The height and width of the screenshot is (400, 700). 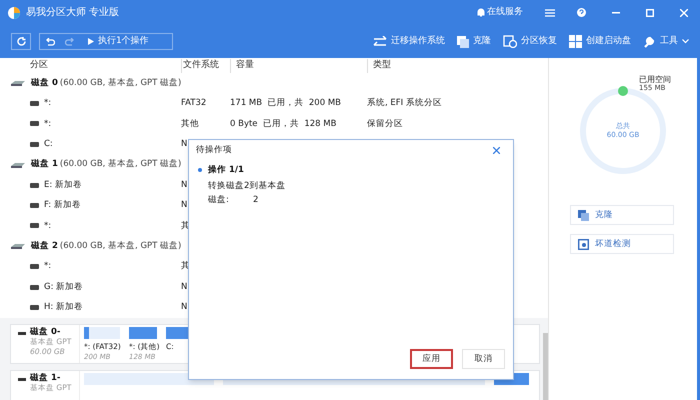 What do you see at coordinates (50, 42) in the screenshot?
I see `undo-icon` at bounding box center [50, 42].